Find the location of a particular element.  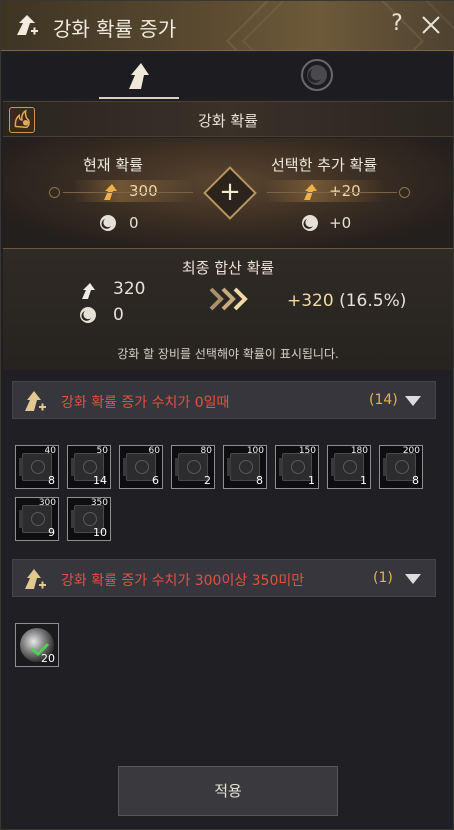

item-value: 180 is located at coordinates (359, 451).